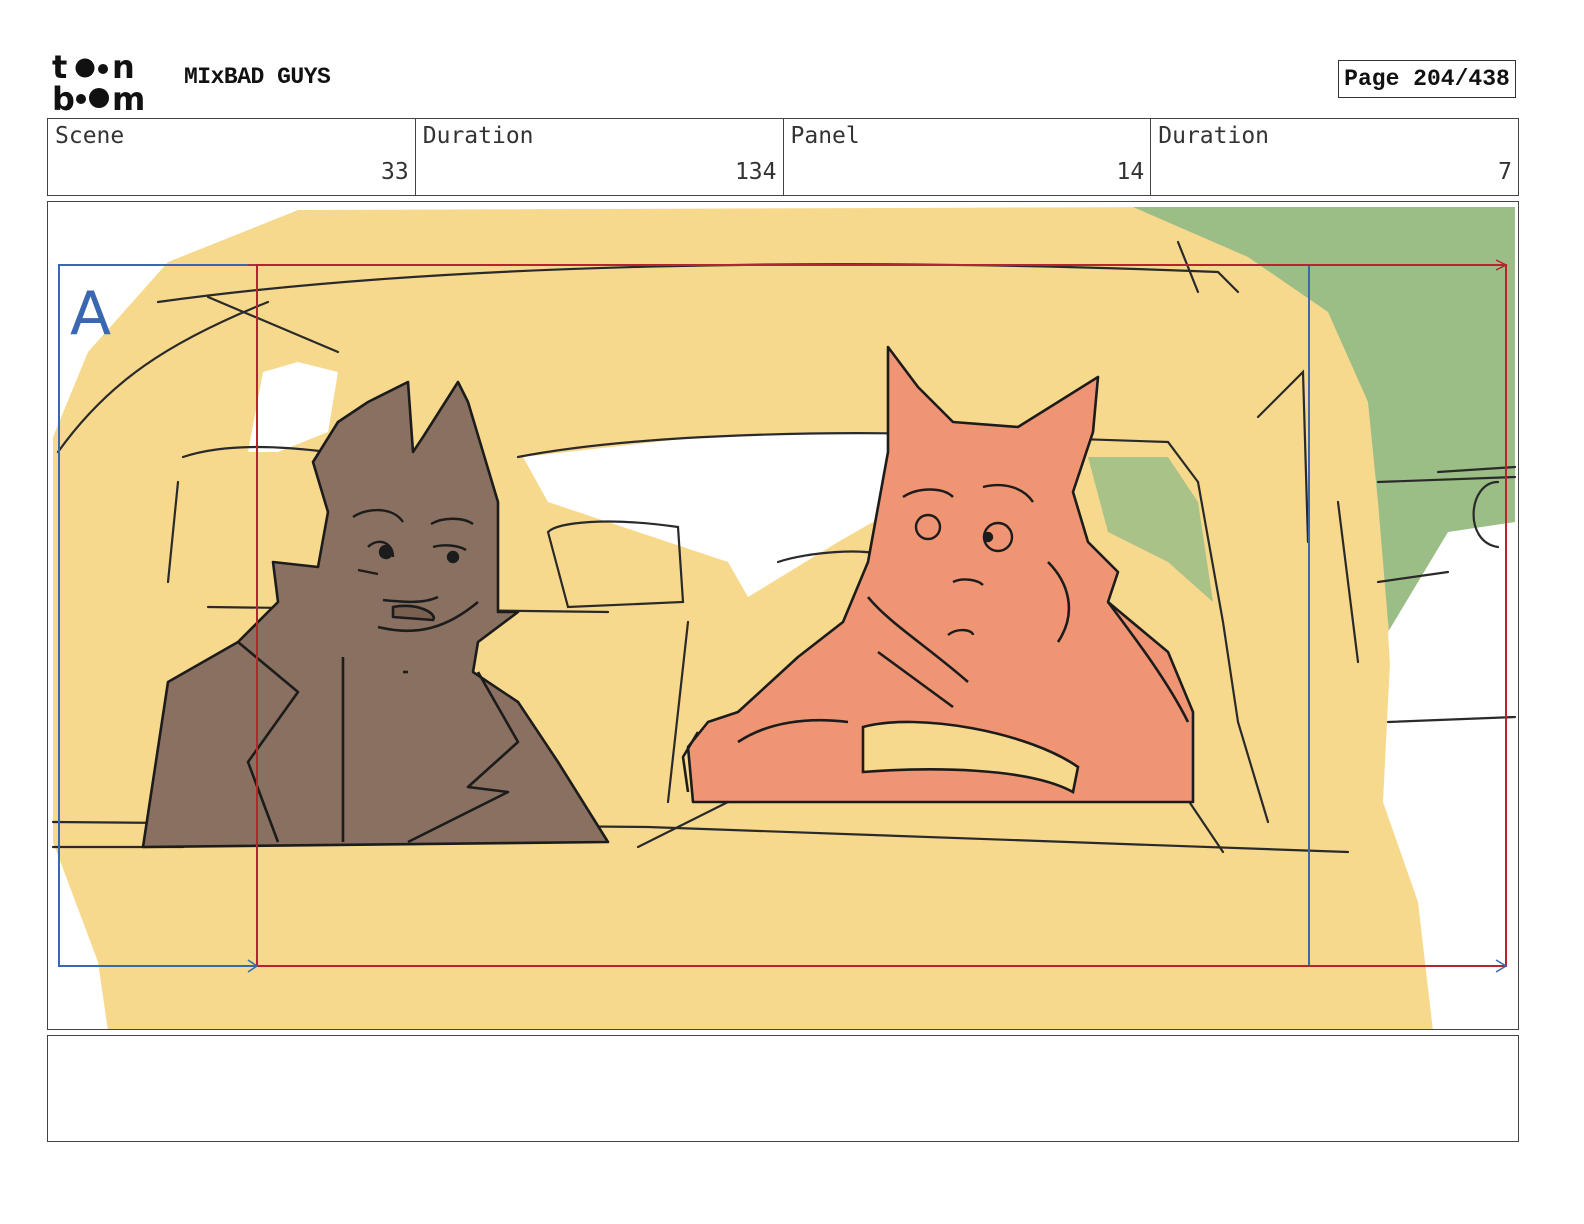 This screenshot has width=1584, height=1224. What do you see at coordinates (128, 97) in the screenshot?
I see `svg-text: m` at bounding box center [128, 97].